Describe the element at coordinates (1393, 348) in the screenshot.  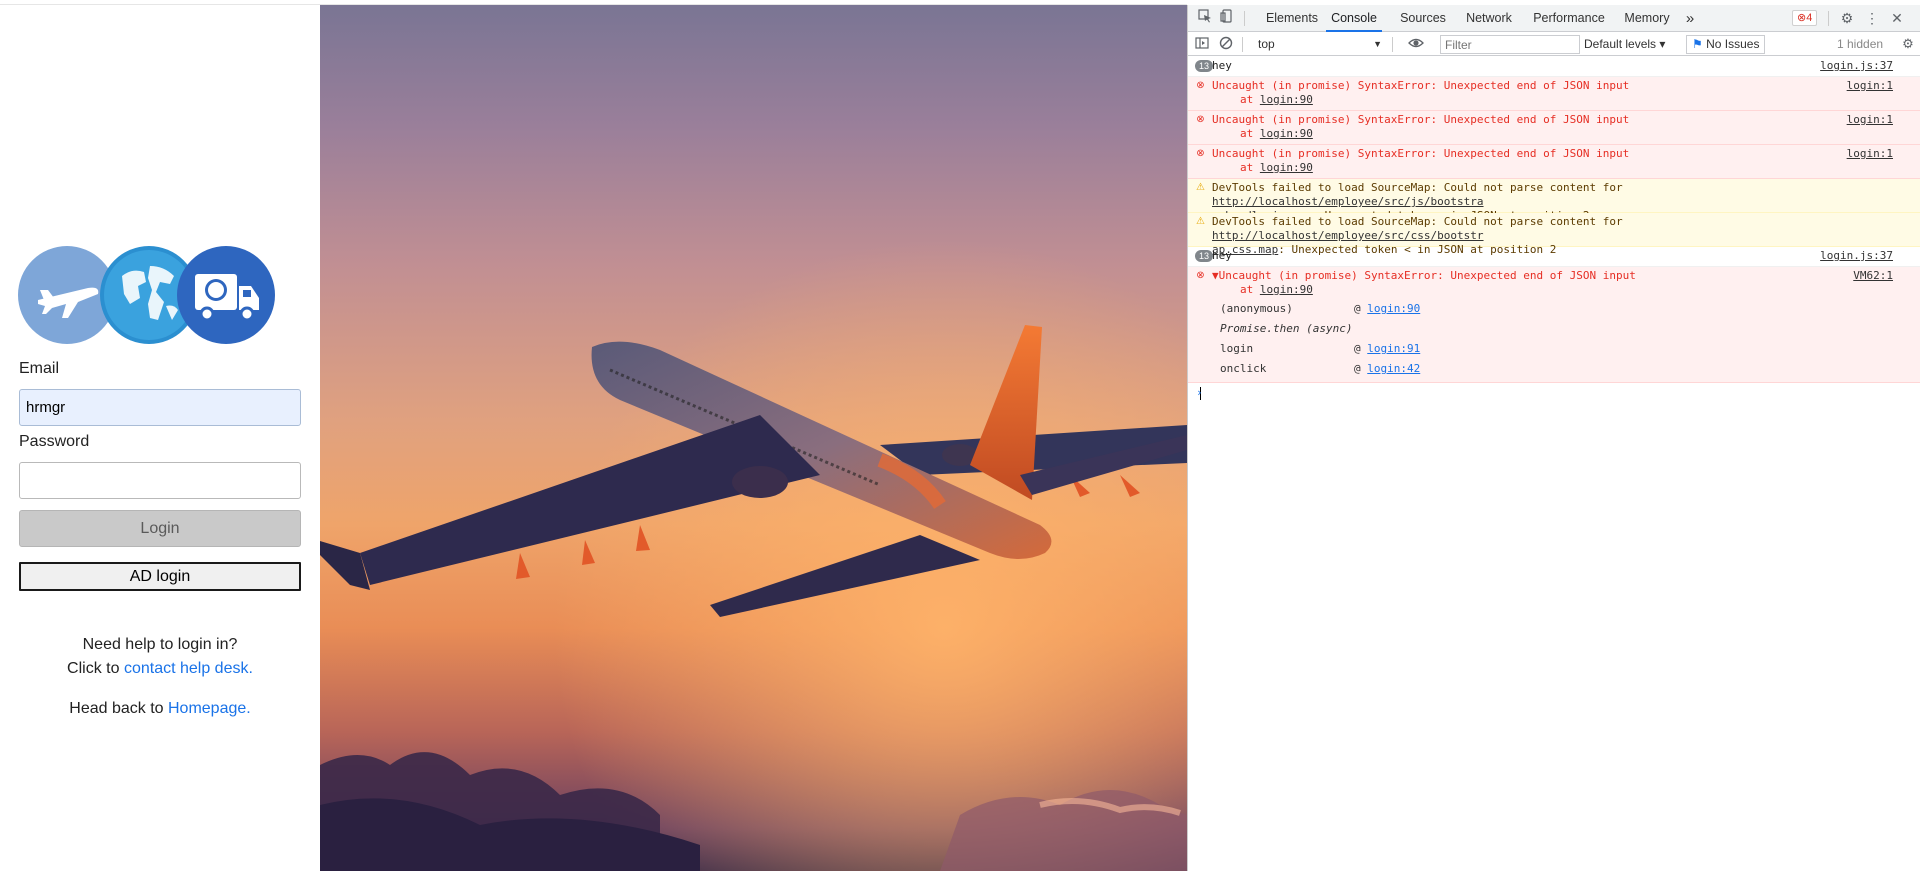
I see `frame-link: login:91` at that location.